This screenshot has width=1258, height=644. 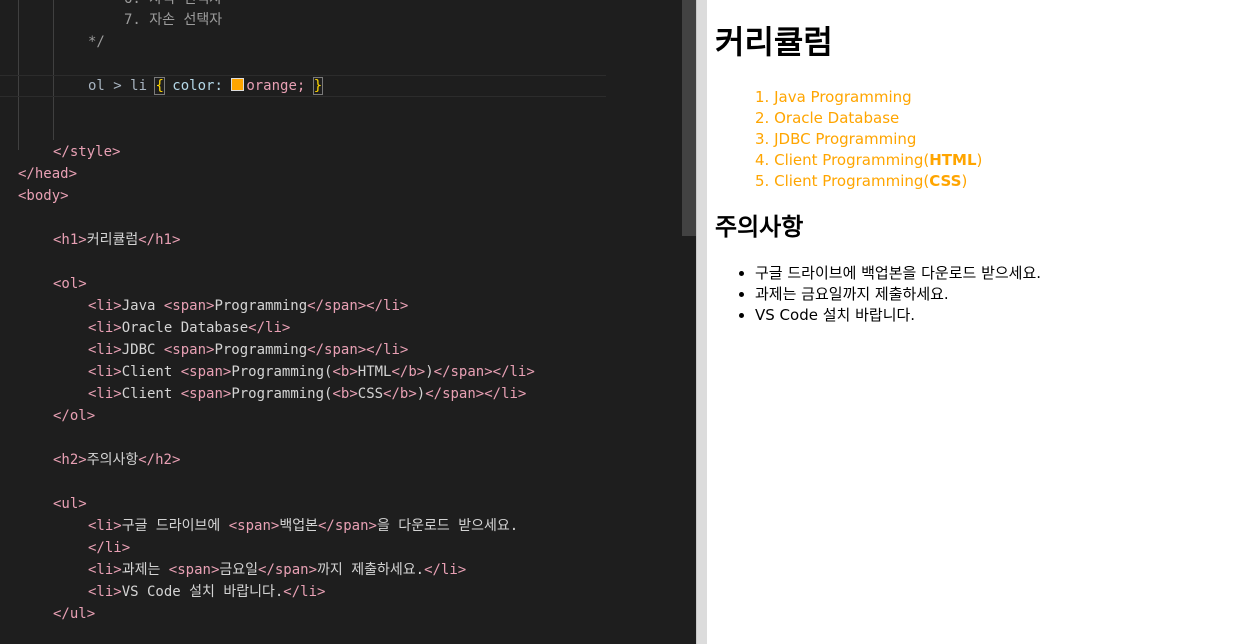 I want to click on code-token: <ul>, so click(x=70, y=504).